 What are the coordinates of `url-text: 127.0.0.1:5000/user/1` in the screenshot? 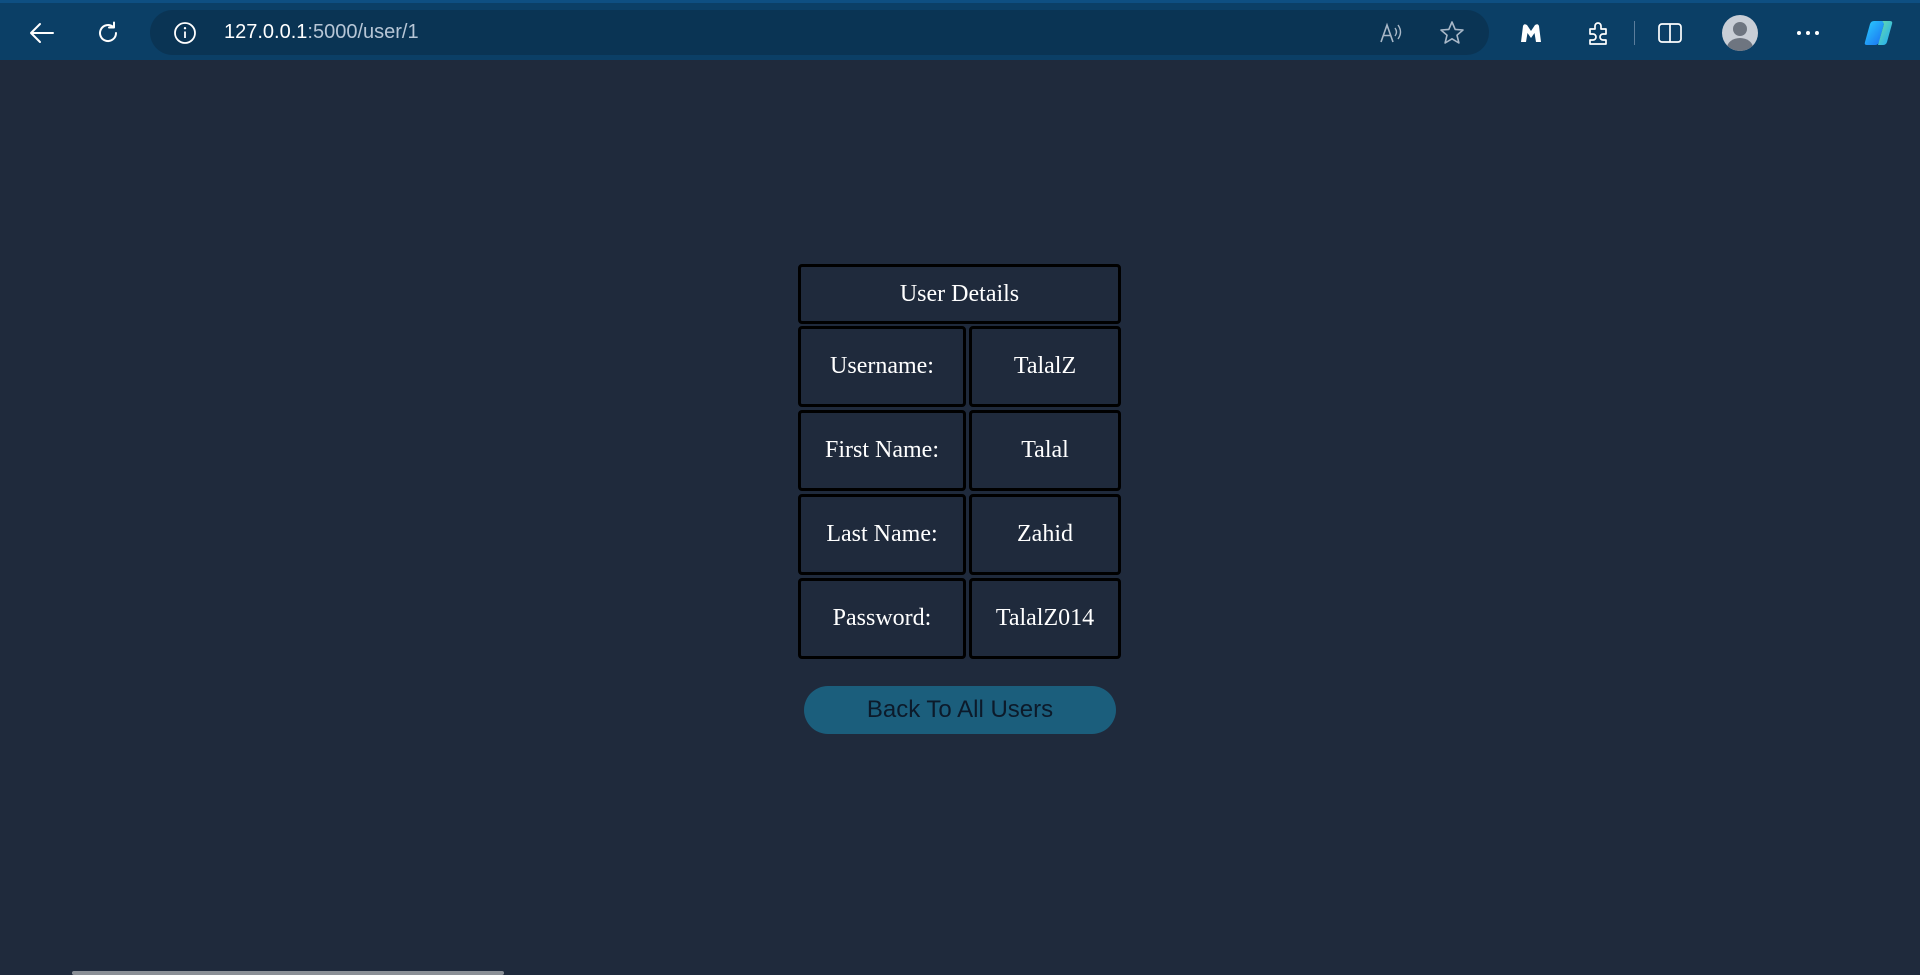 It's located at (321, 32).